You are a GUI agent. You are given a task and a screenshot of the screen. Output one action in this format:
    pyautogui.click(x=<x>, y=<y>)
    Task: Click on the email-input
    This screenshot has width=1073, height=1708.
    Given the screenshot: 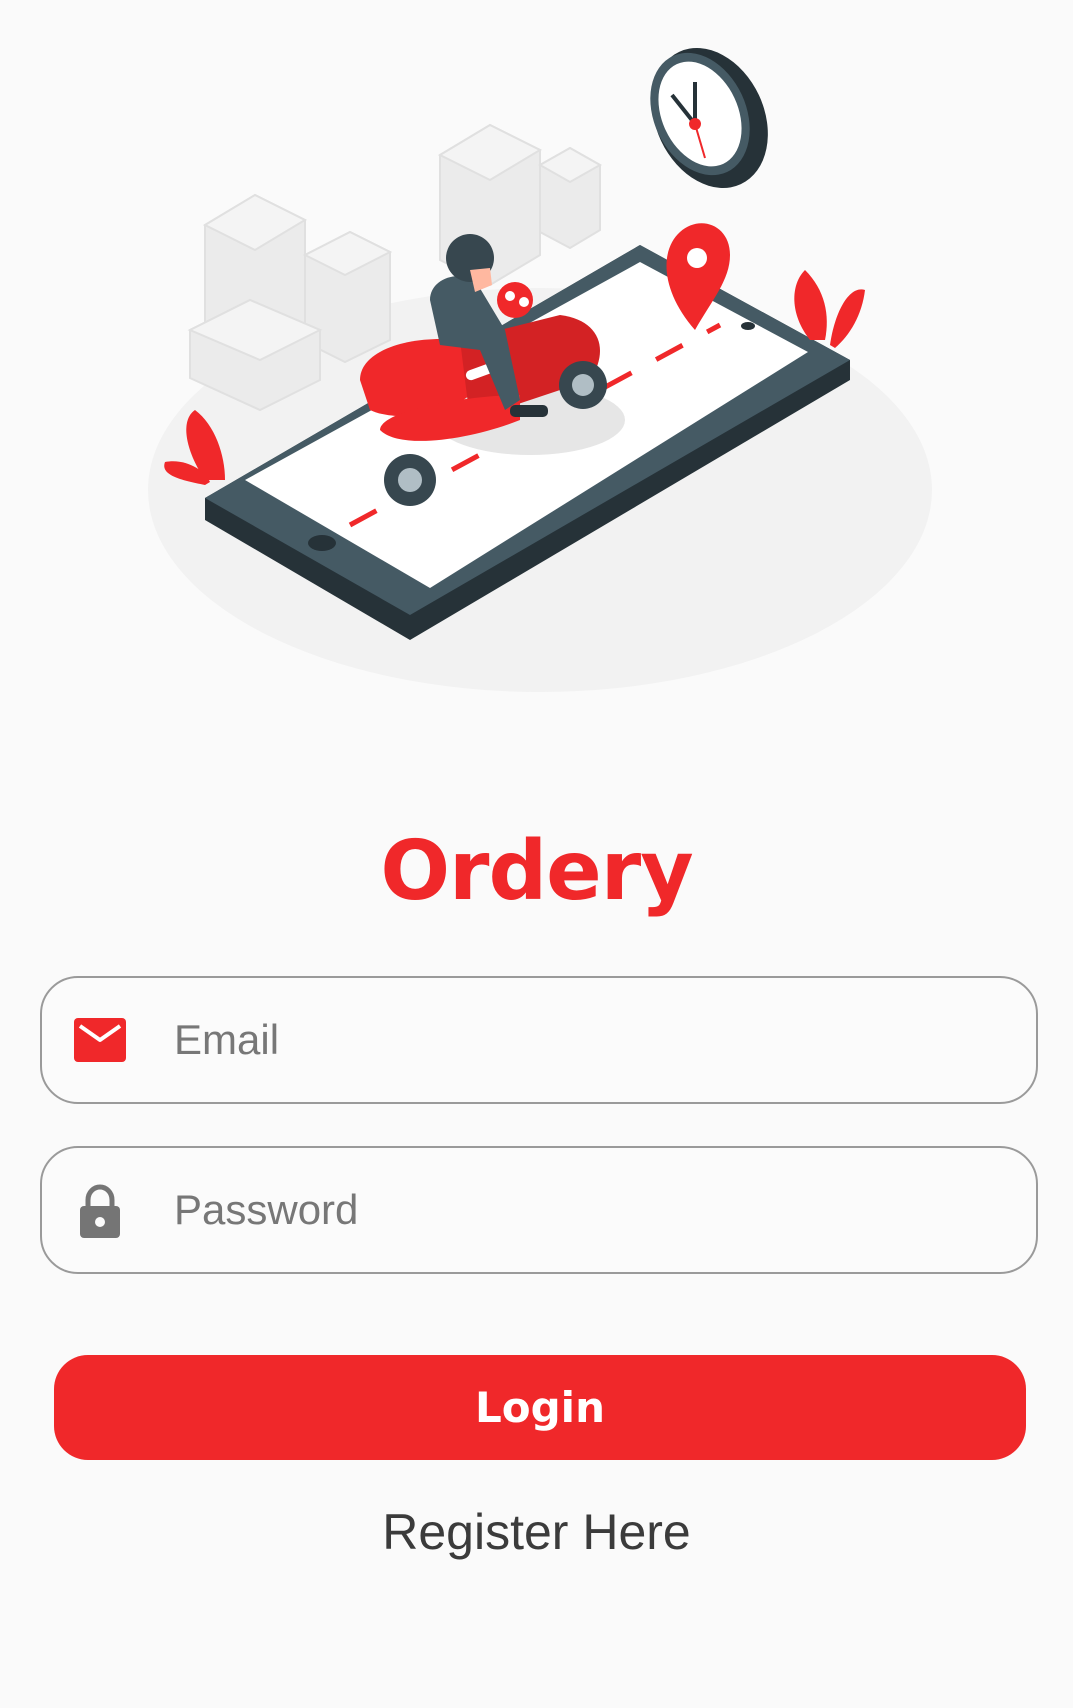 What is the action you would take?
    pyautogui.click(x=584, y=1040)
    